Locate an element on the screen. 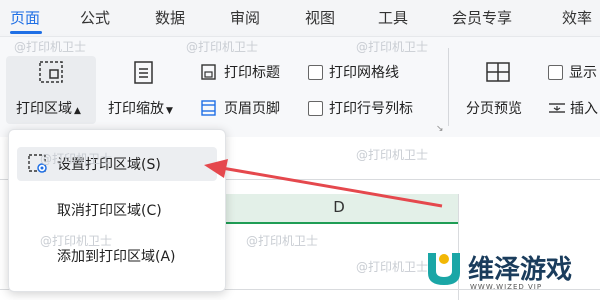 The width and height of the screenshot is (600, 300). add-print-area-label: 添加到打印区域(A) is located at coordinates (116, 257).